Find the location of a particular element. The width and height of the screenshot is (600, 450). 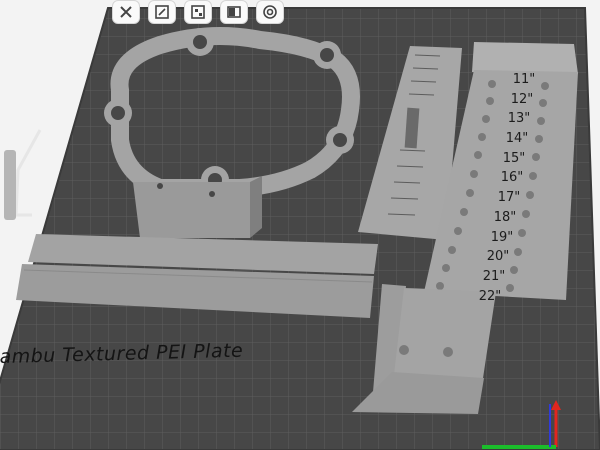

arrange-icon is located at coordinates (162, 12).